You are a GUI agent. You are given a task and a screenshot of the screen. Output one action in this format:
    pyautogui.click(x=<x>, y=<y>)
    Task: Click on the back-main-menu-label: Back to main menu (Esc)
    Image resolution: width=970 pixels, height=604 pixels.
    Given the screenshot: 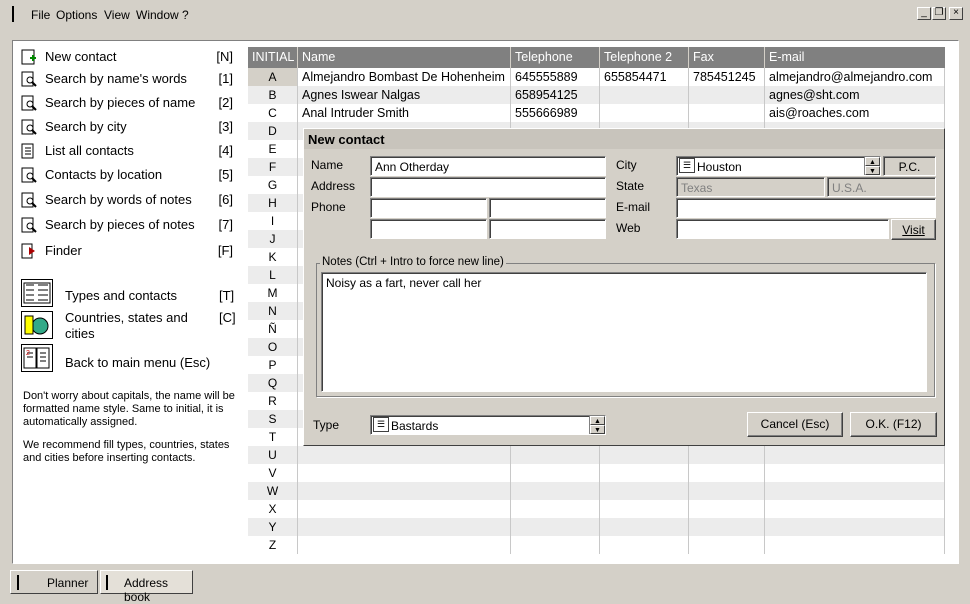 What is the action you would take?
    pyautogui.click(x=137, y=362)
    